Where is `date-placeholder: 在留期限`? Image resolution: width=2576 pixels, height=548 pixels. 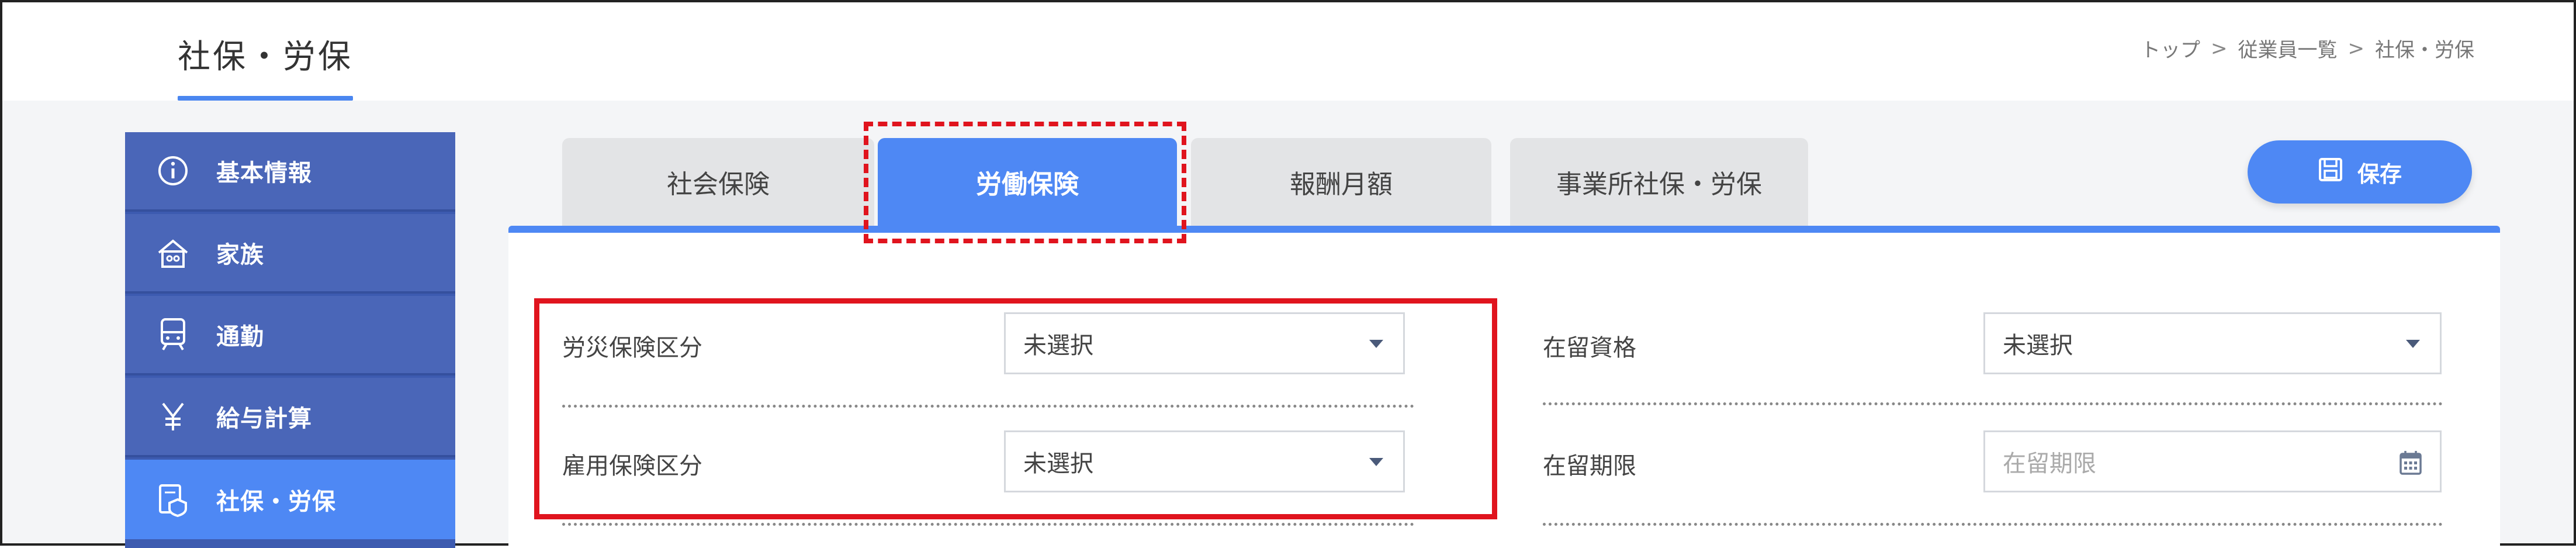
date-placeholder: 在留期限 is located at coordinates (2049, 463).